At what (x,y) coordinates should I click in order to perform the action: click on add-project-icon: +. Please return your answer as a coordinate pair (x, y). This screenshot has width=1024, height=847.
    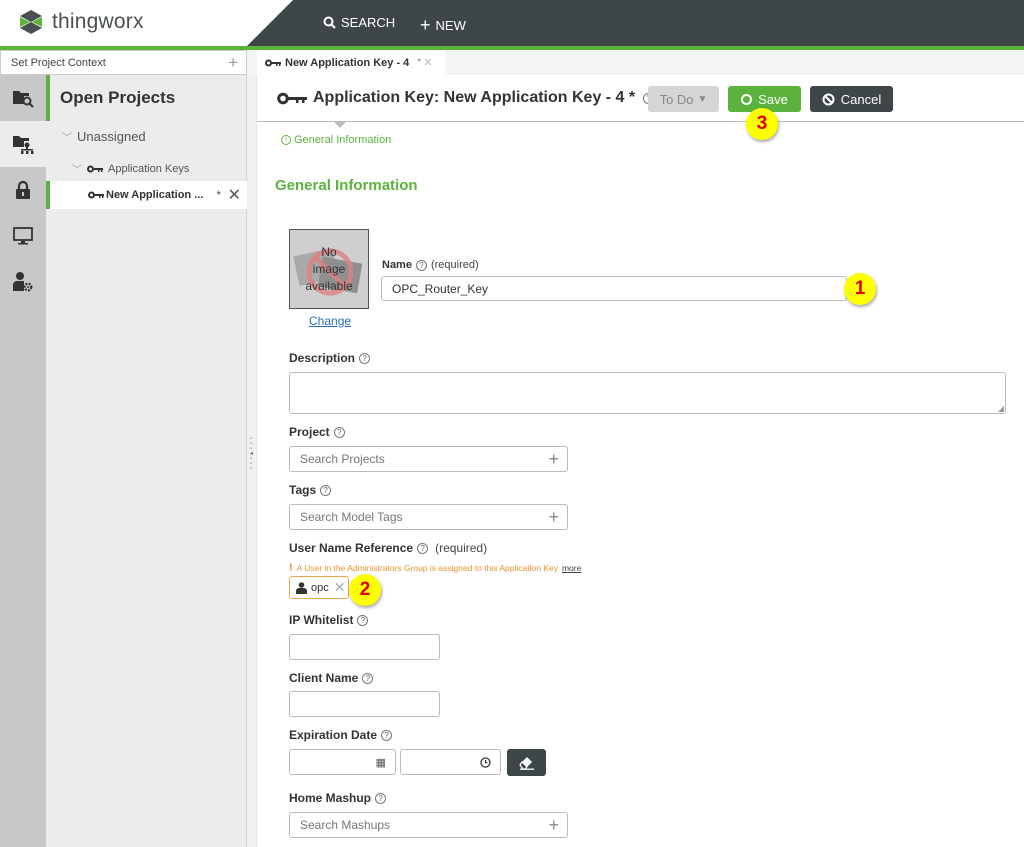
    Looking at the image, I should click on (553, 459).